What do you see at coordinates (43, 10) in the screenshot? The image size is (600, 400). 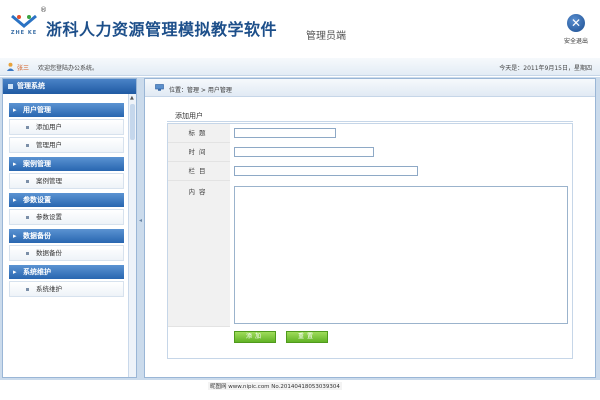 I see `registered-mark: ®` at bounding box center [43, 10].